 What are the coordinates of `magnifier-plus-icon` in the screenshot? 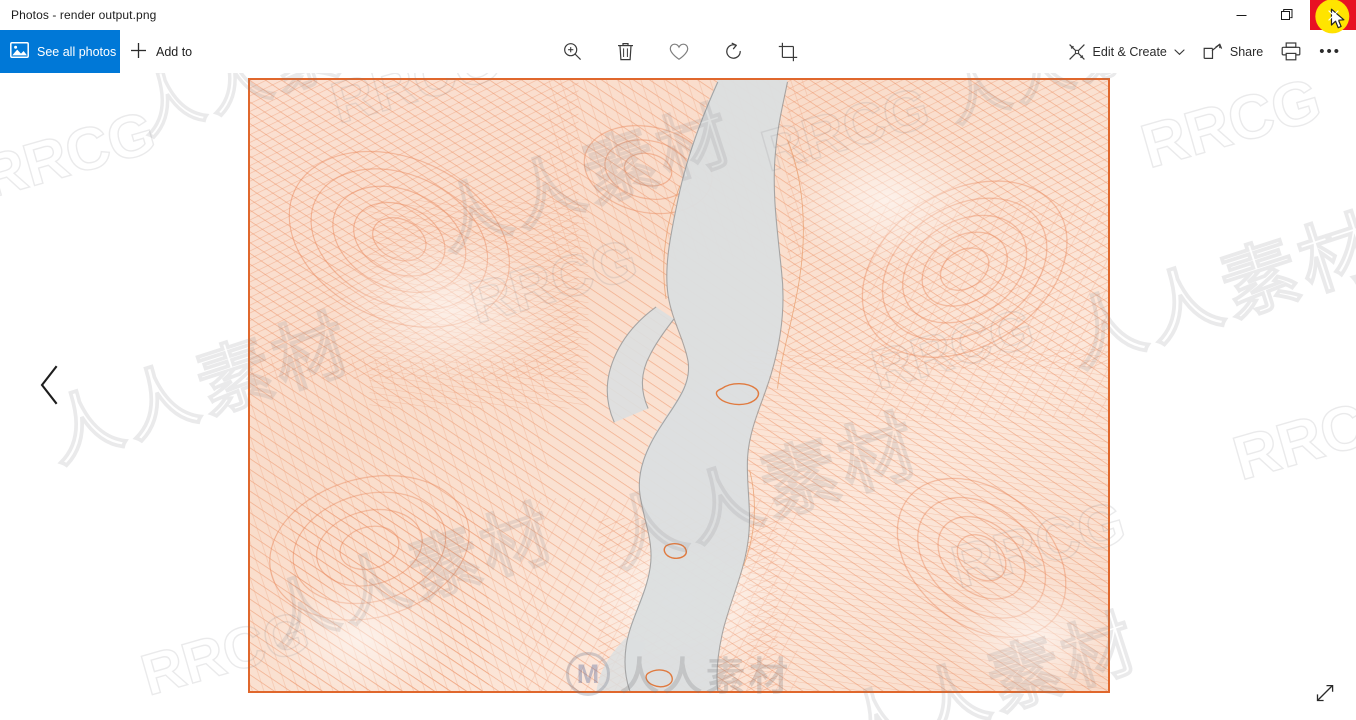 It's located at (572, 51).